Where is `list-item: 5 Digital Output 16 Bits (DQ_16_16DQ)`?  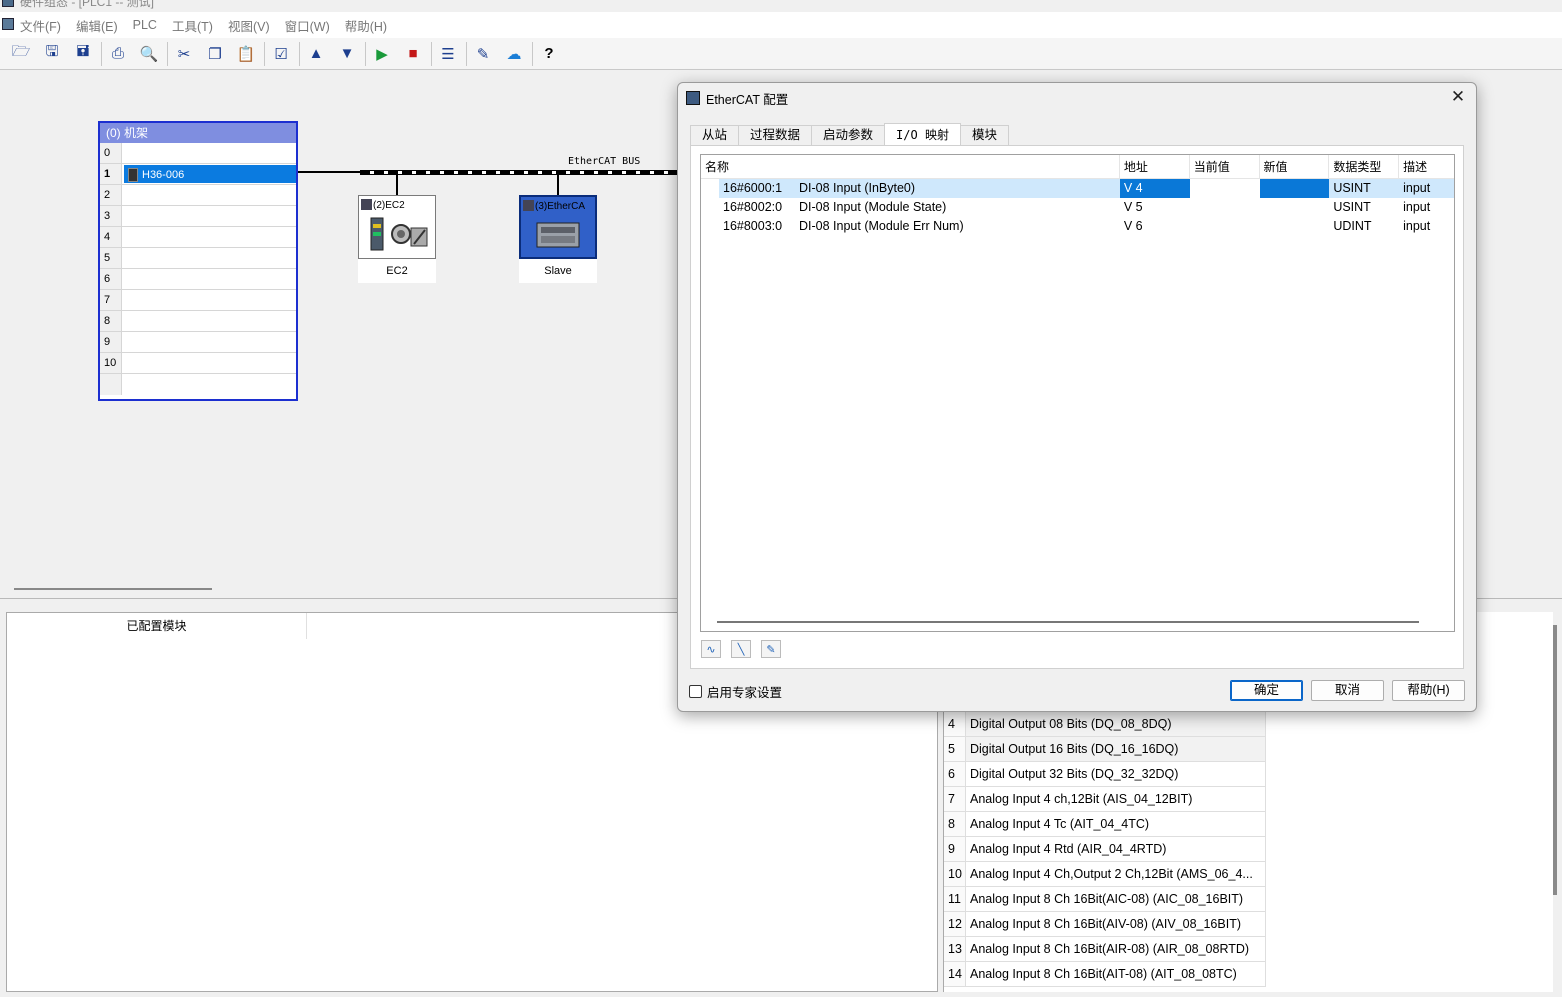
list-item: 5 Digital Output 16 Bits (DQ_16_16DQ) is located at coordinates (1105, 749).